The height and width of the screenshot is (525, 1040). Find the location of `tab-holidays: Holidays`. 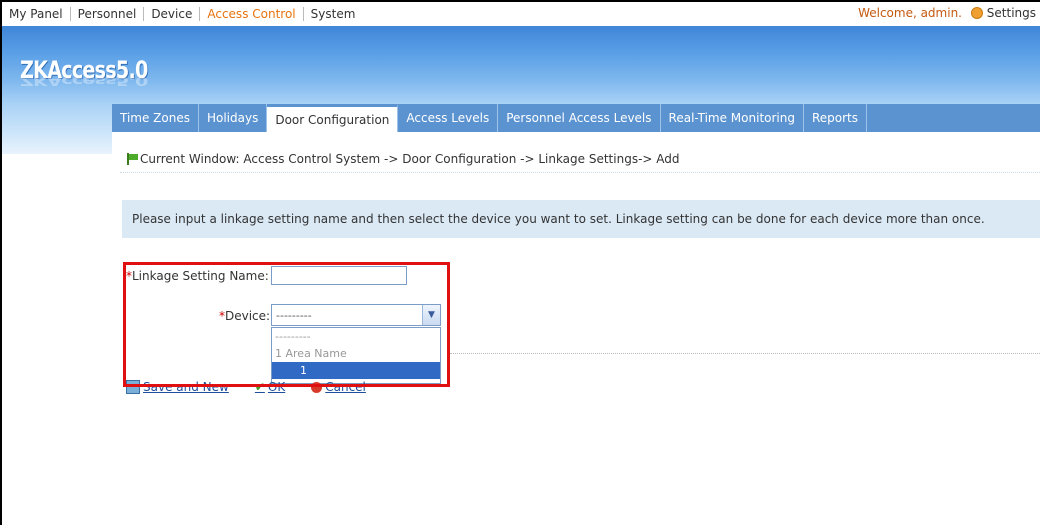

tab-holidays: Holidays is located at coordinates (233, 118).